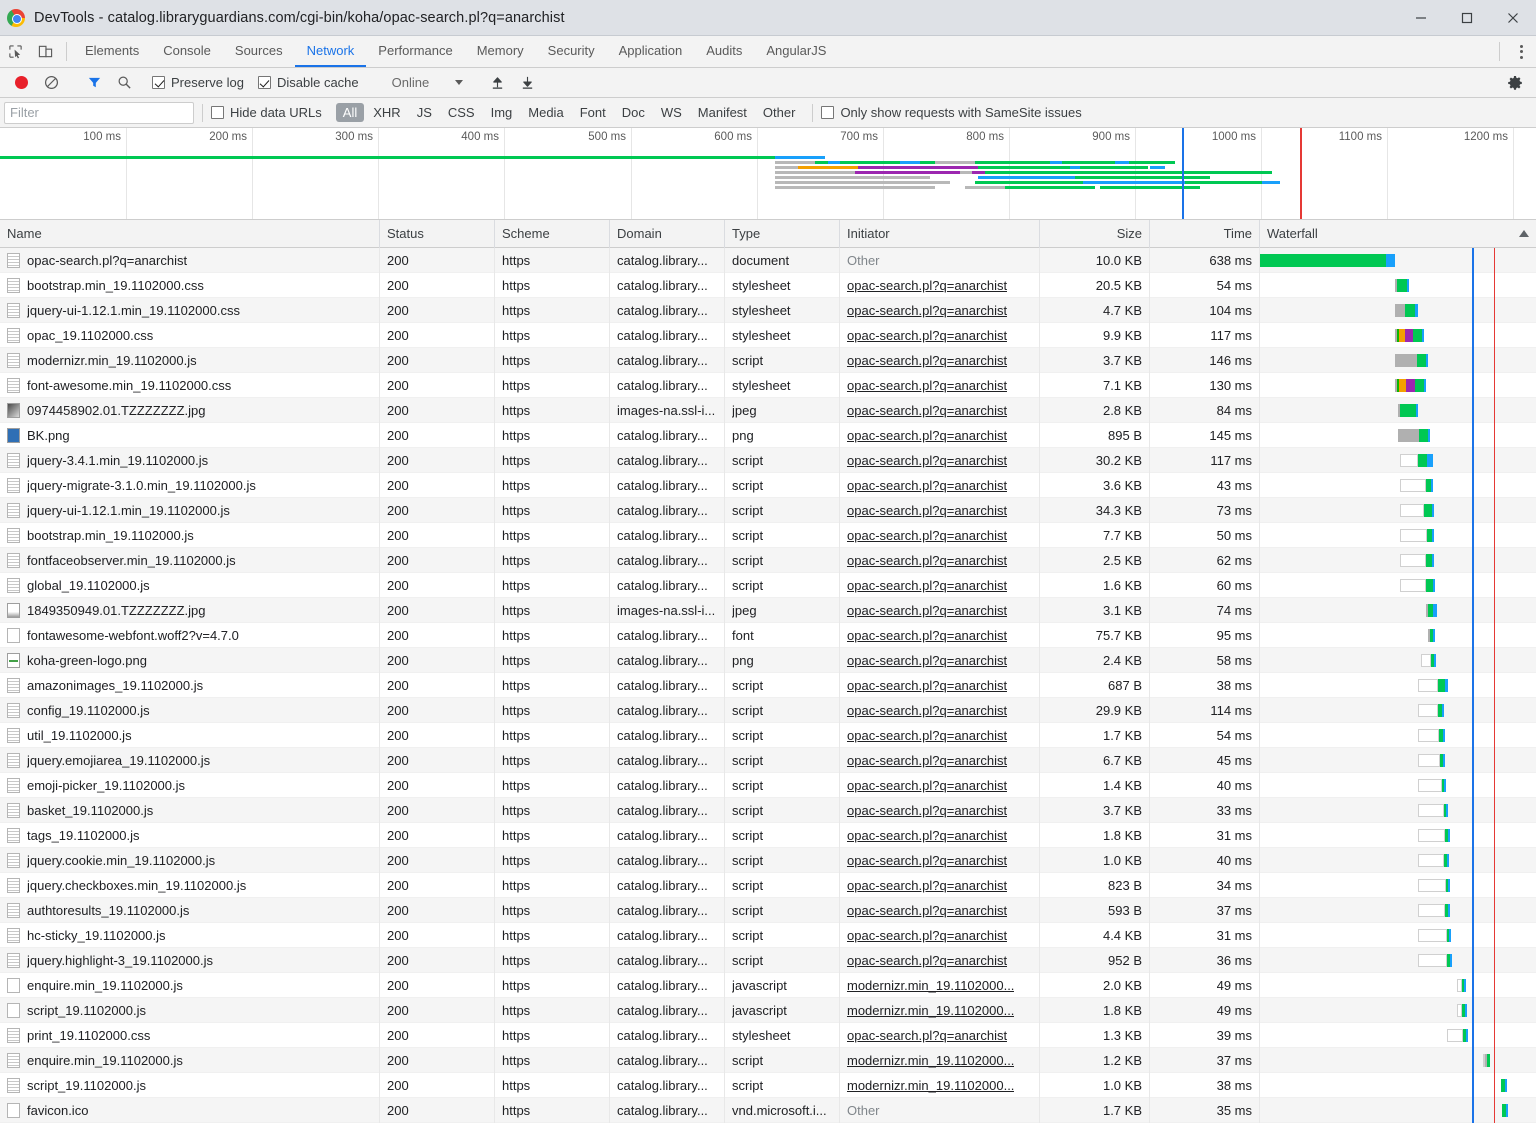  What do you see at coordinates (593, 112) in the screenshot?
I see `type-filter-font: Font` at bounding box center [593, 112].